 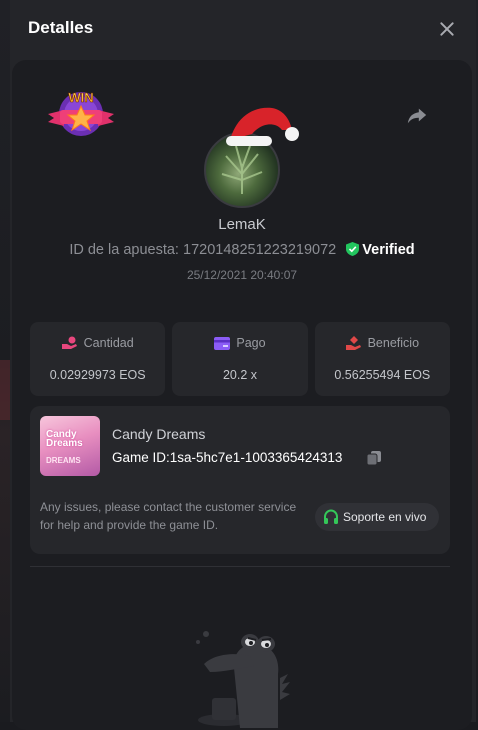 I want to click on profit-hand-icon, so click(x=353, y=343).